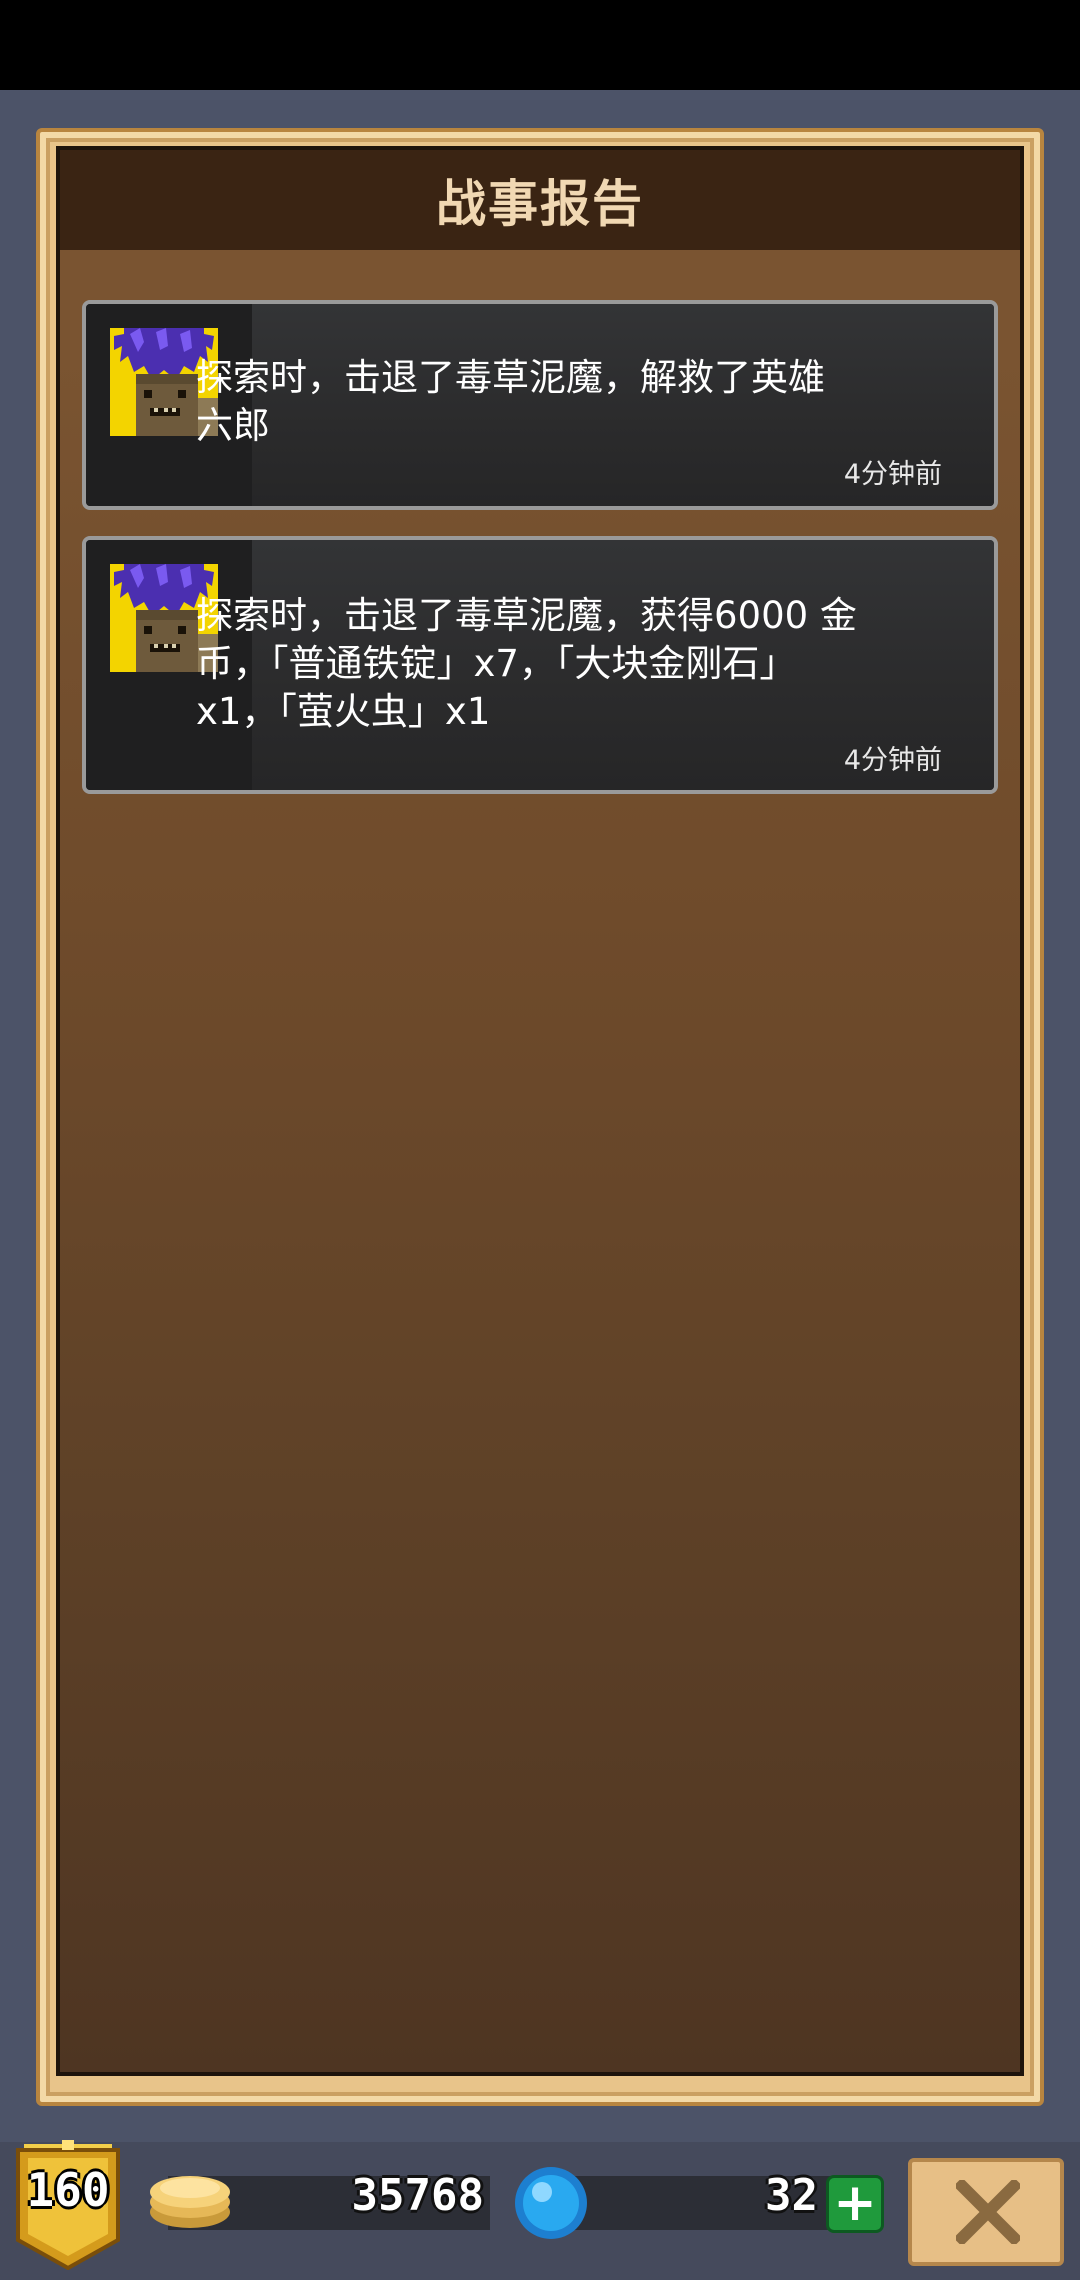 Image resolution: width=1080 pixels, height=2280 pixels. I want to click on report-card: 探索时，击退了毒草泥魔，解救了英雄 六郎 4分钟前, so click(540, 405).